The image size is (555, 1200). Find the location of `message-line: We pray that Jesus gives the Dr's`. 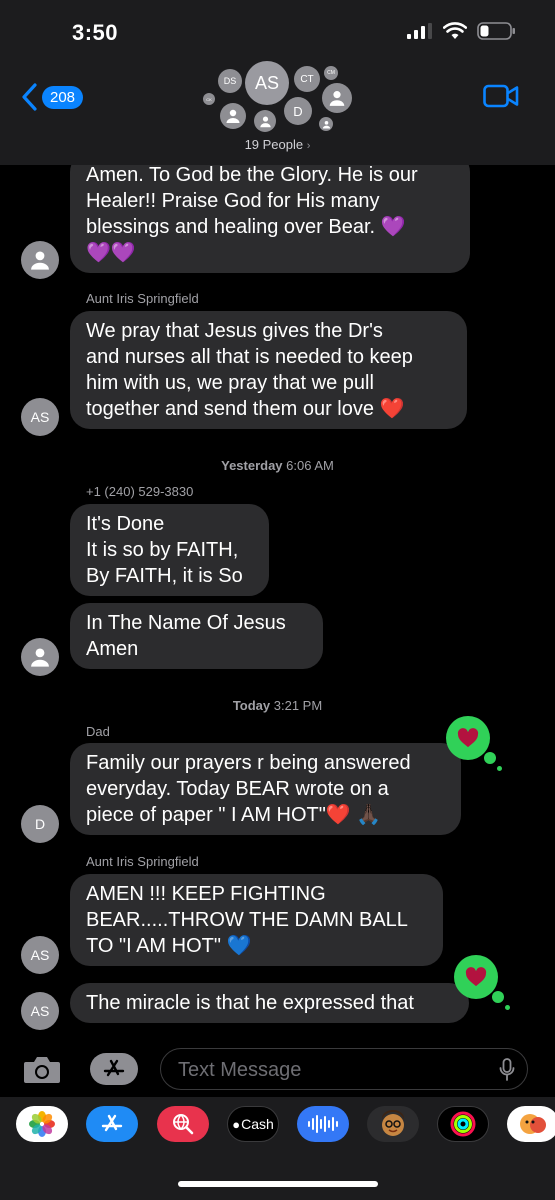

message-line: We pray that Jesus gives the Dr's is located at coordinates (234, 331).